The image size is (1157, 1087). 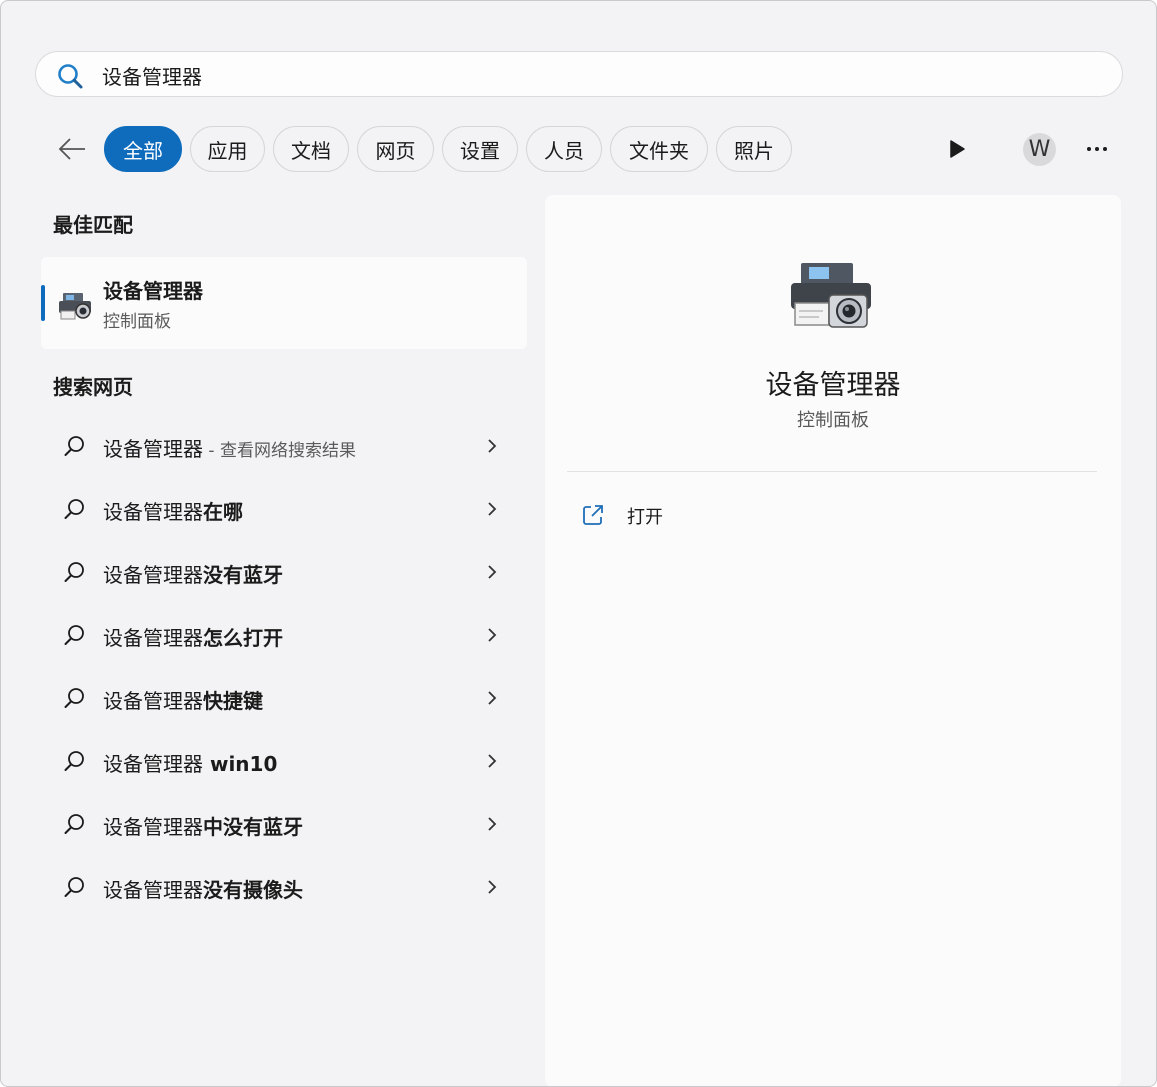 I want to click on web-result-row: 设备管理器没有蓝牙, so click(x=283, y=572).